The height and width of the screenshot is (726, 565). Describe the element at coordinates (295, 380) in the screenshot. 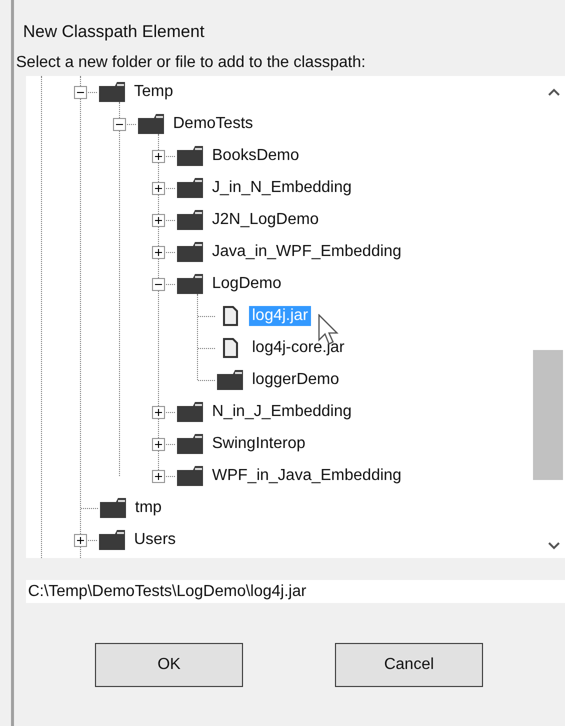

I see `tree-item: loggerDemo` at that location.